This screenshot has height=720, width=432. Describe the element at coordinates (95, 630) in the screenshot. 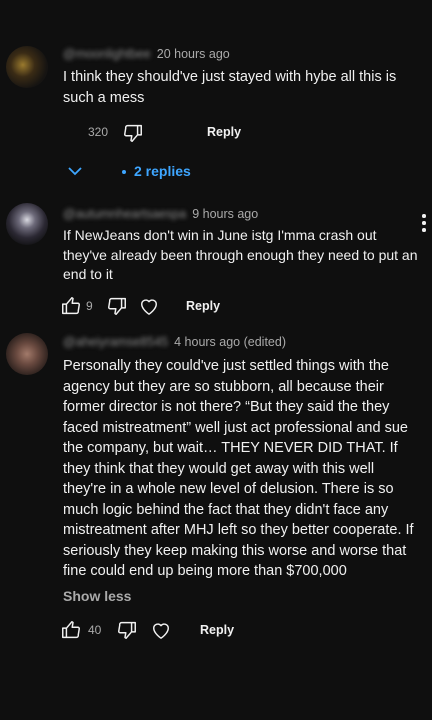

I see `like-count: 40` at that location.